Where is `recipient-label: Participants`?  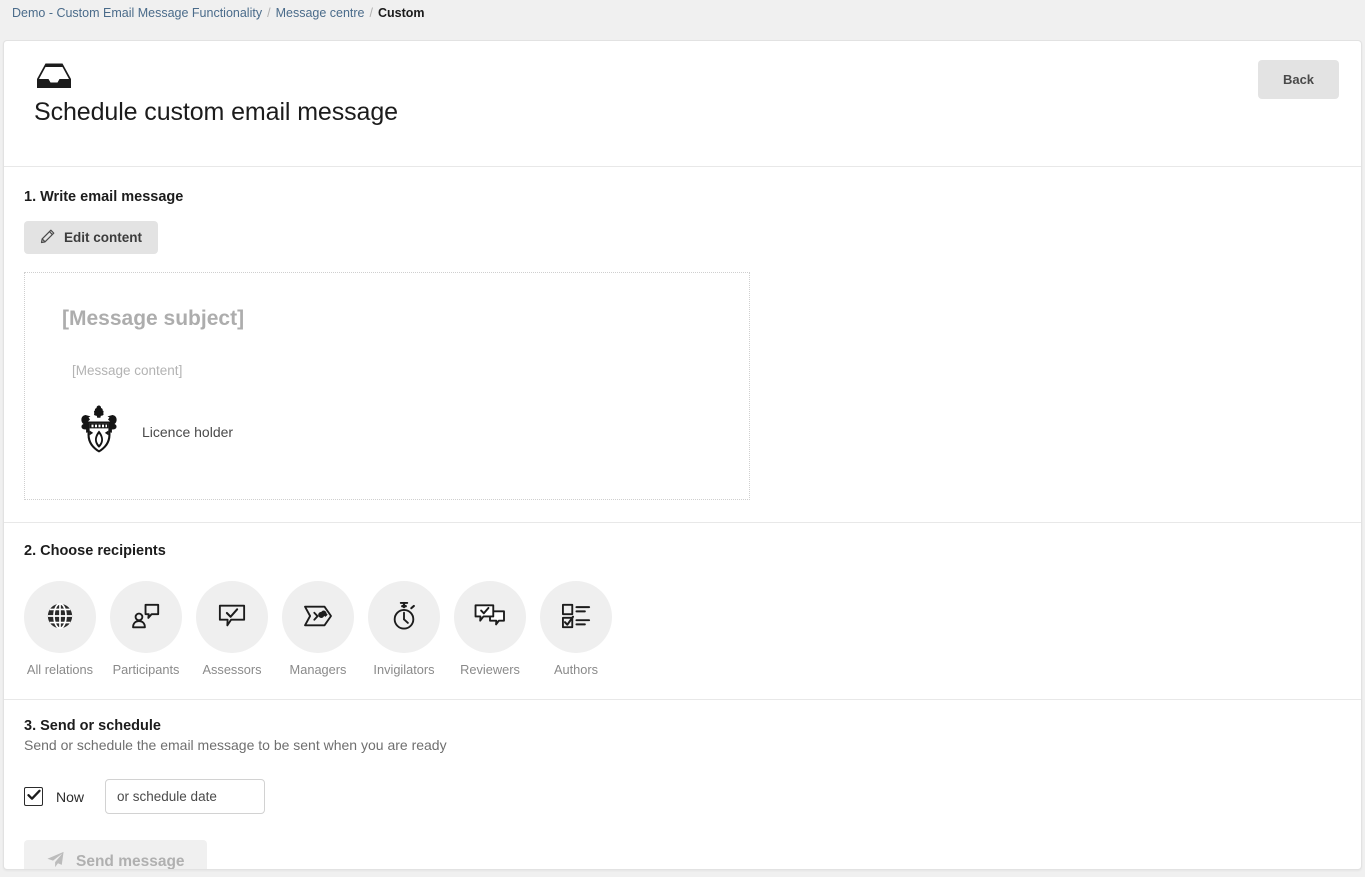
recipient-label: Participants is located at coordinates (146, 669).